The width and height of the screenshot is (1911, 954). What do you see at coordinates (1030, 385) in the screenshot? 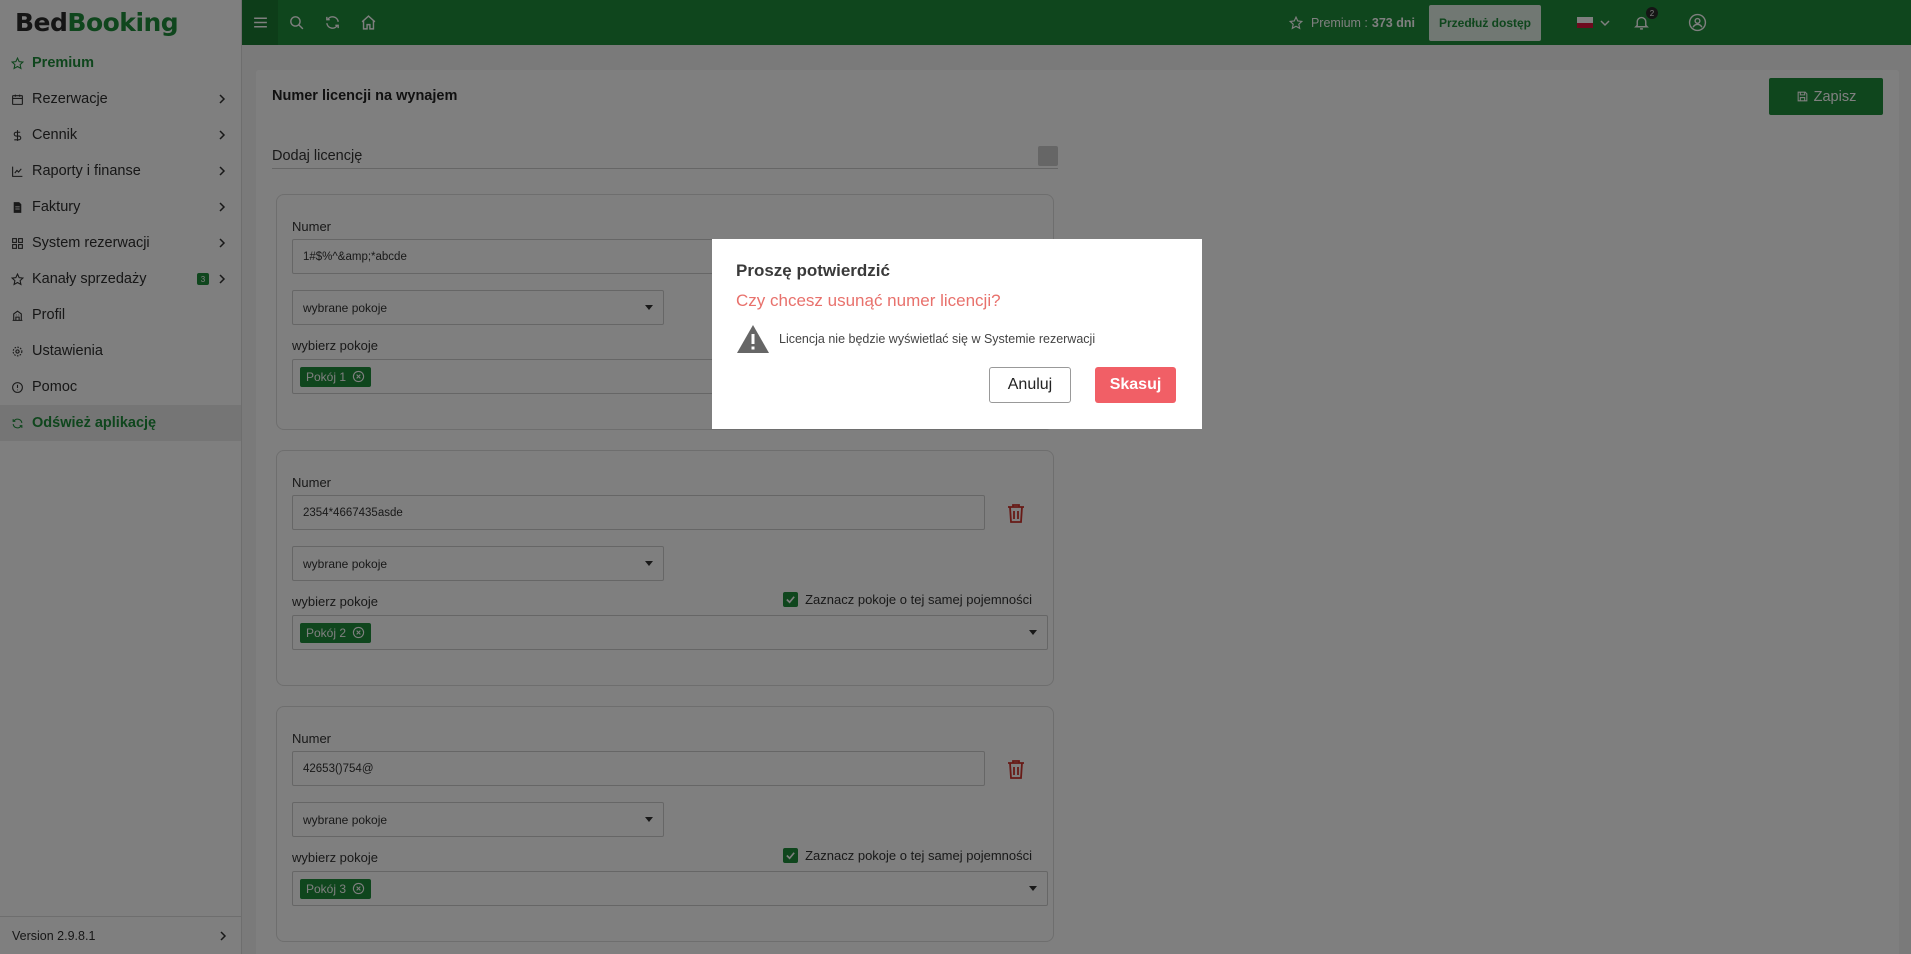
I see `cancel-button: Anuluj` at bounding box center [1030, 385].